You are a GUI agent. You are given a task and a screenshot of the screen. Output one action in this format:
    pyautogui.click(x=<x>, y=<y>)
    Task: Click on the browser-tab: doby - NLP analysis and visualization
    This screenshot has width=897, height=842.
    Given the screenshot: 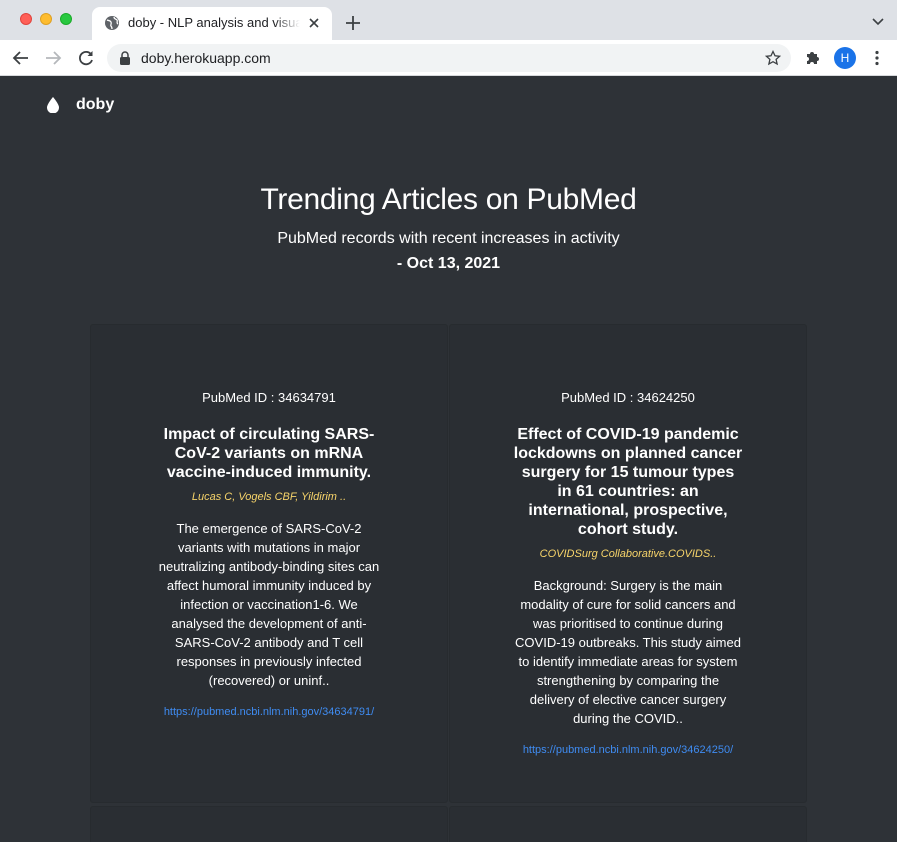 What is the action you would take?
    pyautogui.click(x=212, y=23)
    